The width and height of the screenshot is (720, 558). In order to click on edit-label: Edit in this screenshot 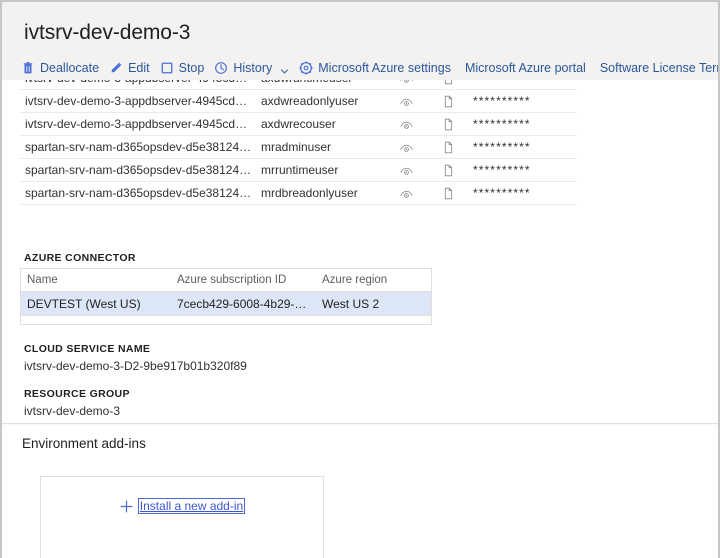, I will do `click(139, 68)`.